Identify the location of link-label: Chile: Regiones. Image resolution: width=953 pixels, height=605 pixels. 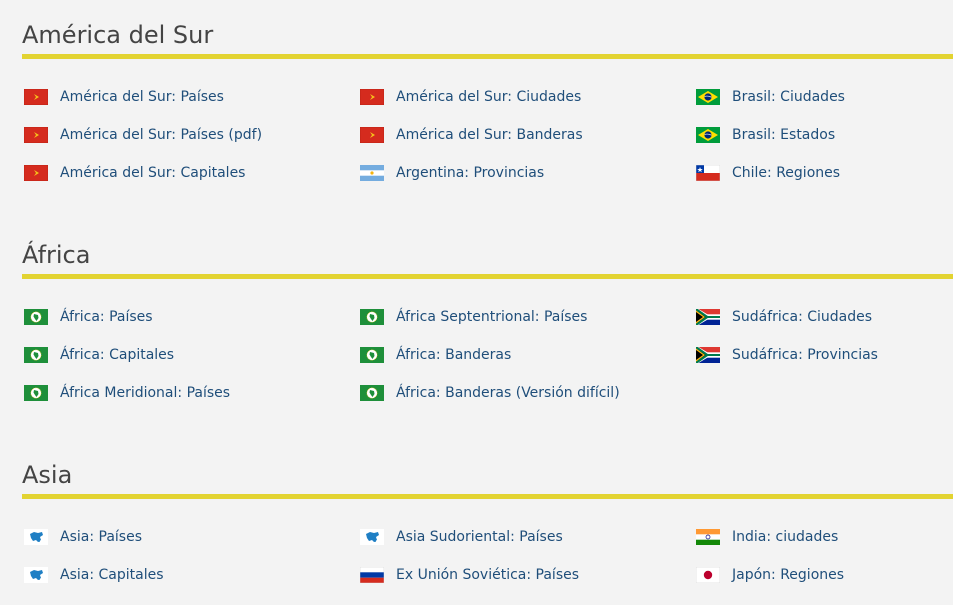
(786, 173).